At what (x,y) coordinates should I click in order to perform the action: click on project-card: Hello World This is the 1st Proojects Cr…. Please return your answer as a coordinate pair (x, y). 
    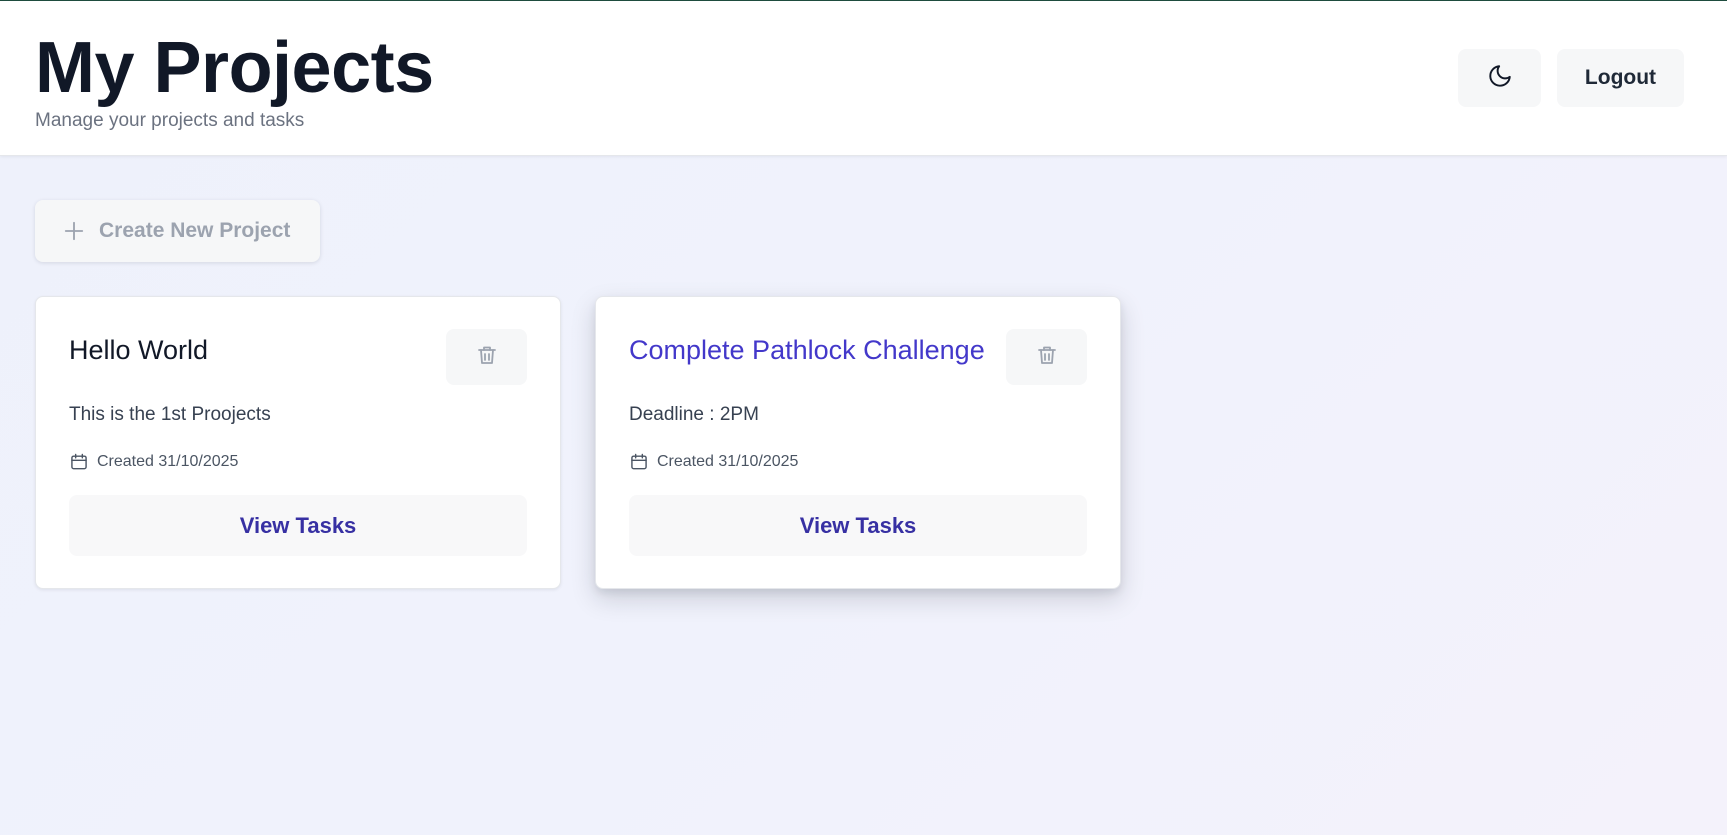
    Looking at the image, I should click on (298, 442).